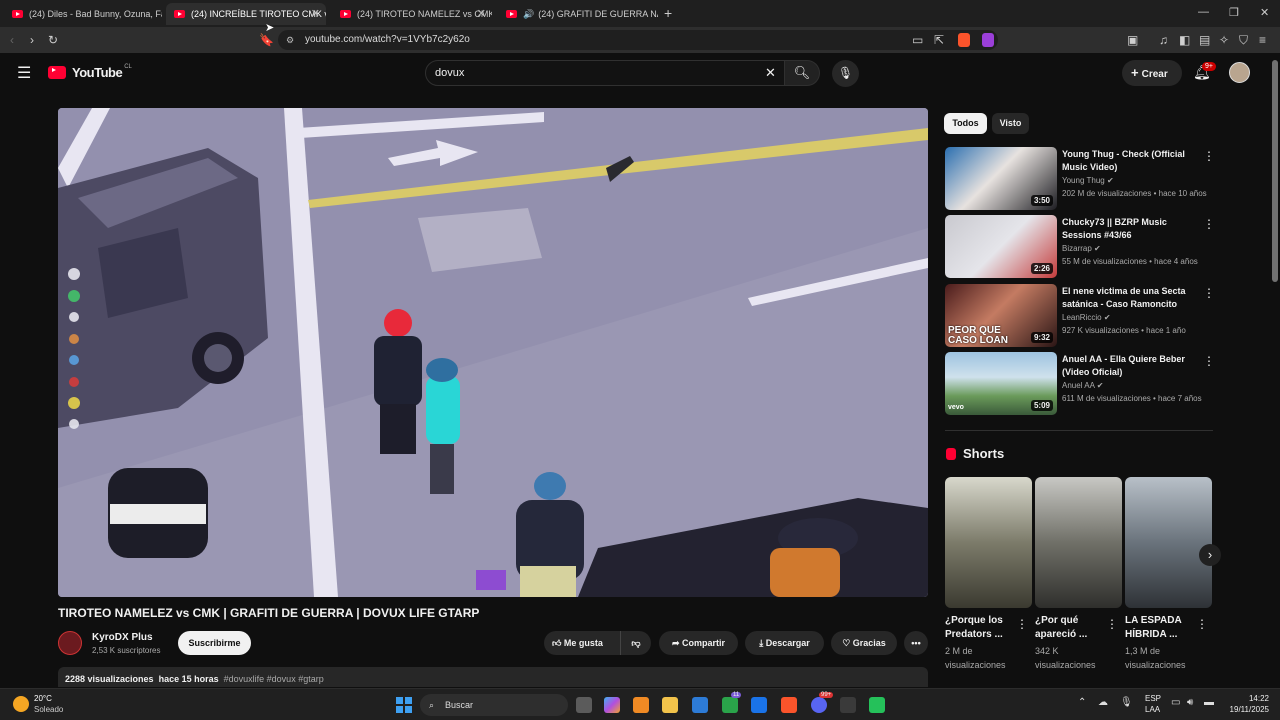 The width and height of the screenshot is (1280, 720). I want to click on dislike-button: 👎︎, so click(635, 643).